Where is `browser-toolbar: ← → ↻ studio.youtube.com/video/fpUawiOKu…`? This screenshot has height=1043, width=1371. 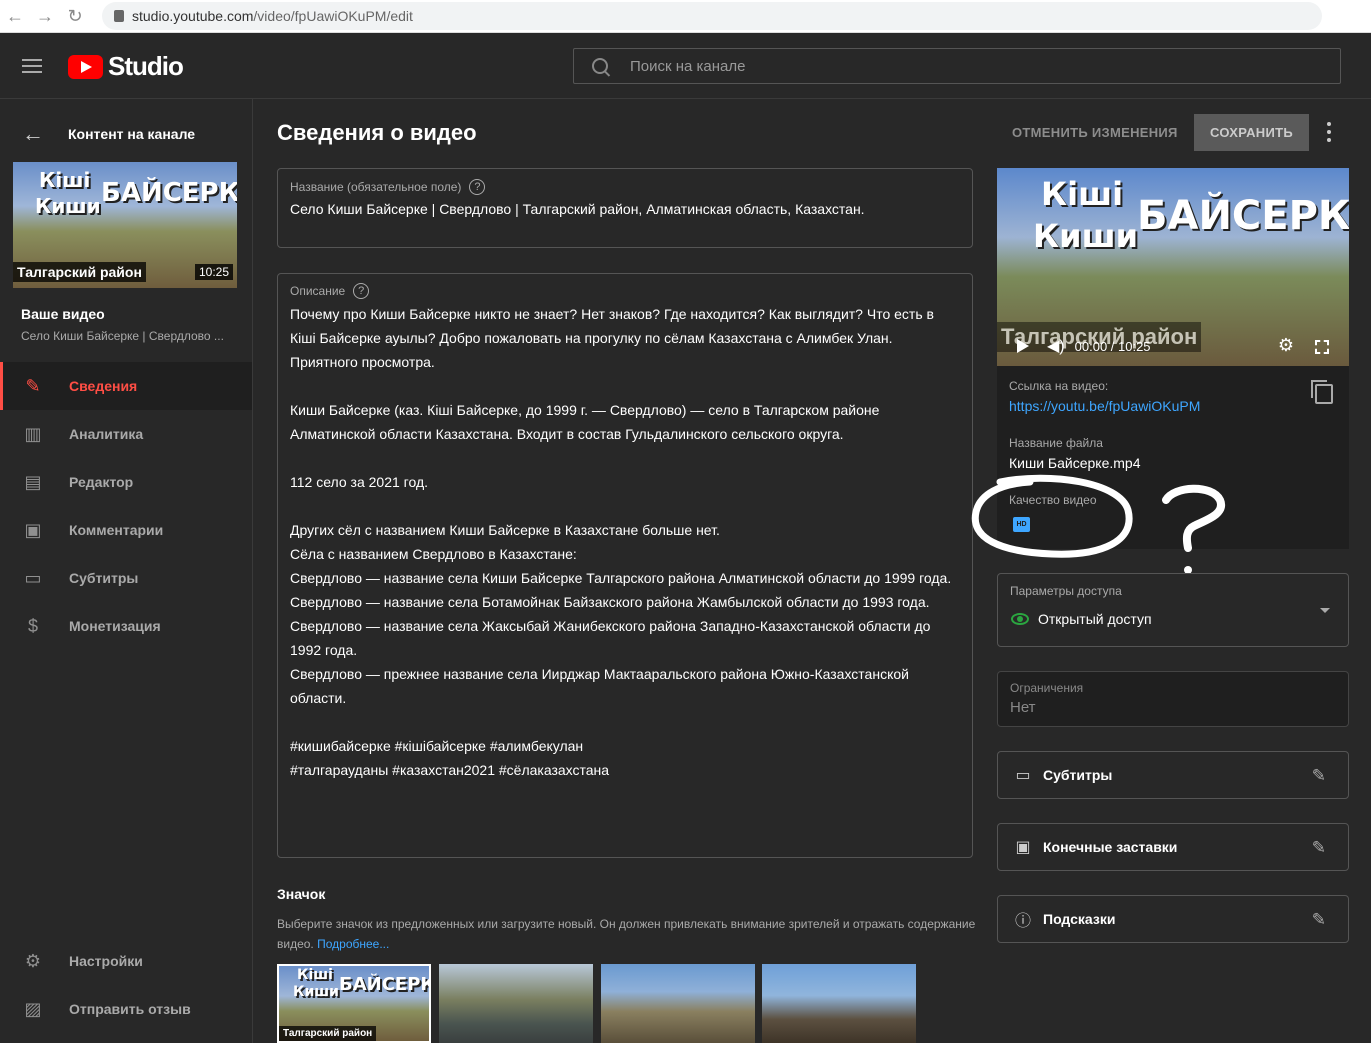
browser-toolbar: ← → ↻ studio.youtube.com/video/fpUawiOKu… is located at coordinates (685, 16).